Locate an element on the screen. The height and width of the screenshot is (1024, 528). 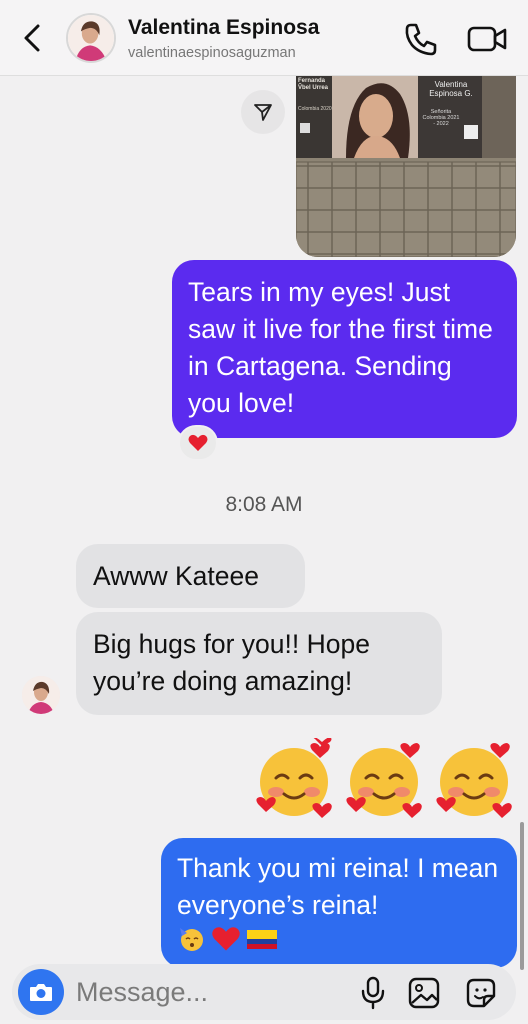
scrollbar is located at coordinates (522, 896).